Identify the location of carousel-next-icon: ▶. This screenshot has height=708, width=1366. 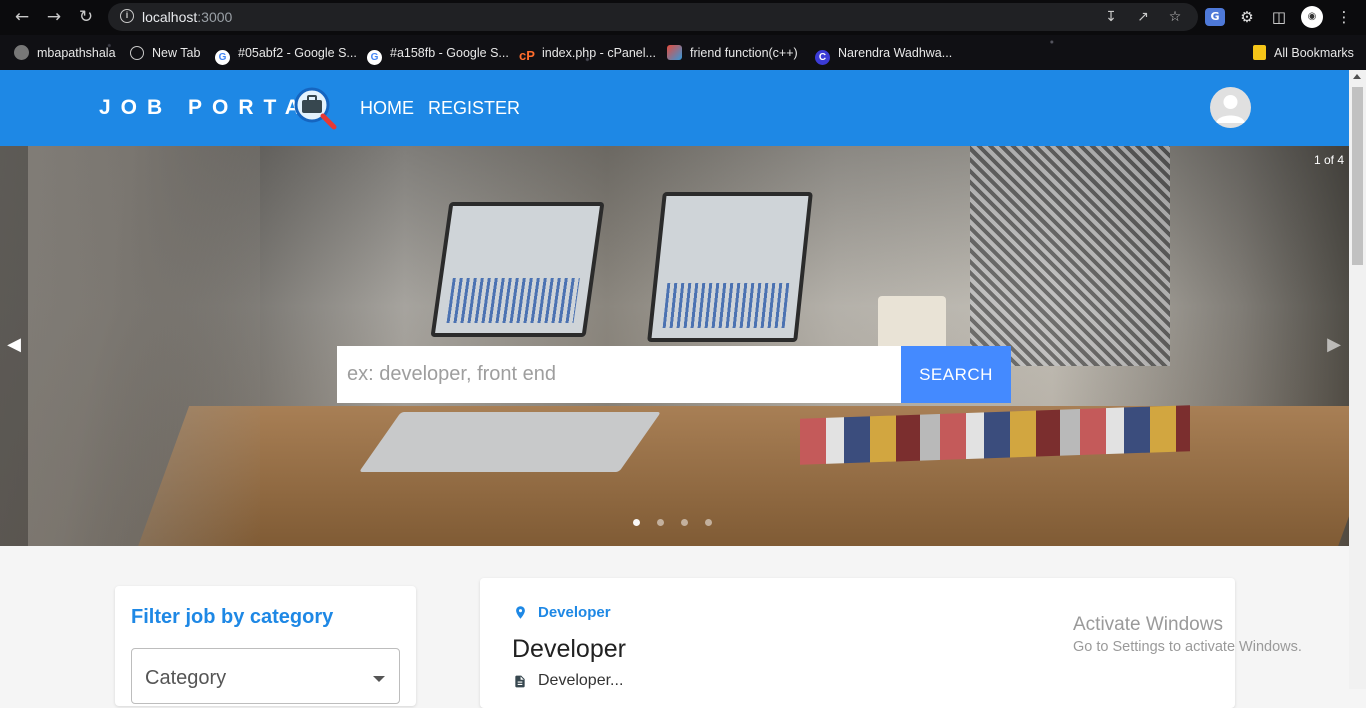
(1334, 345).